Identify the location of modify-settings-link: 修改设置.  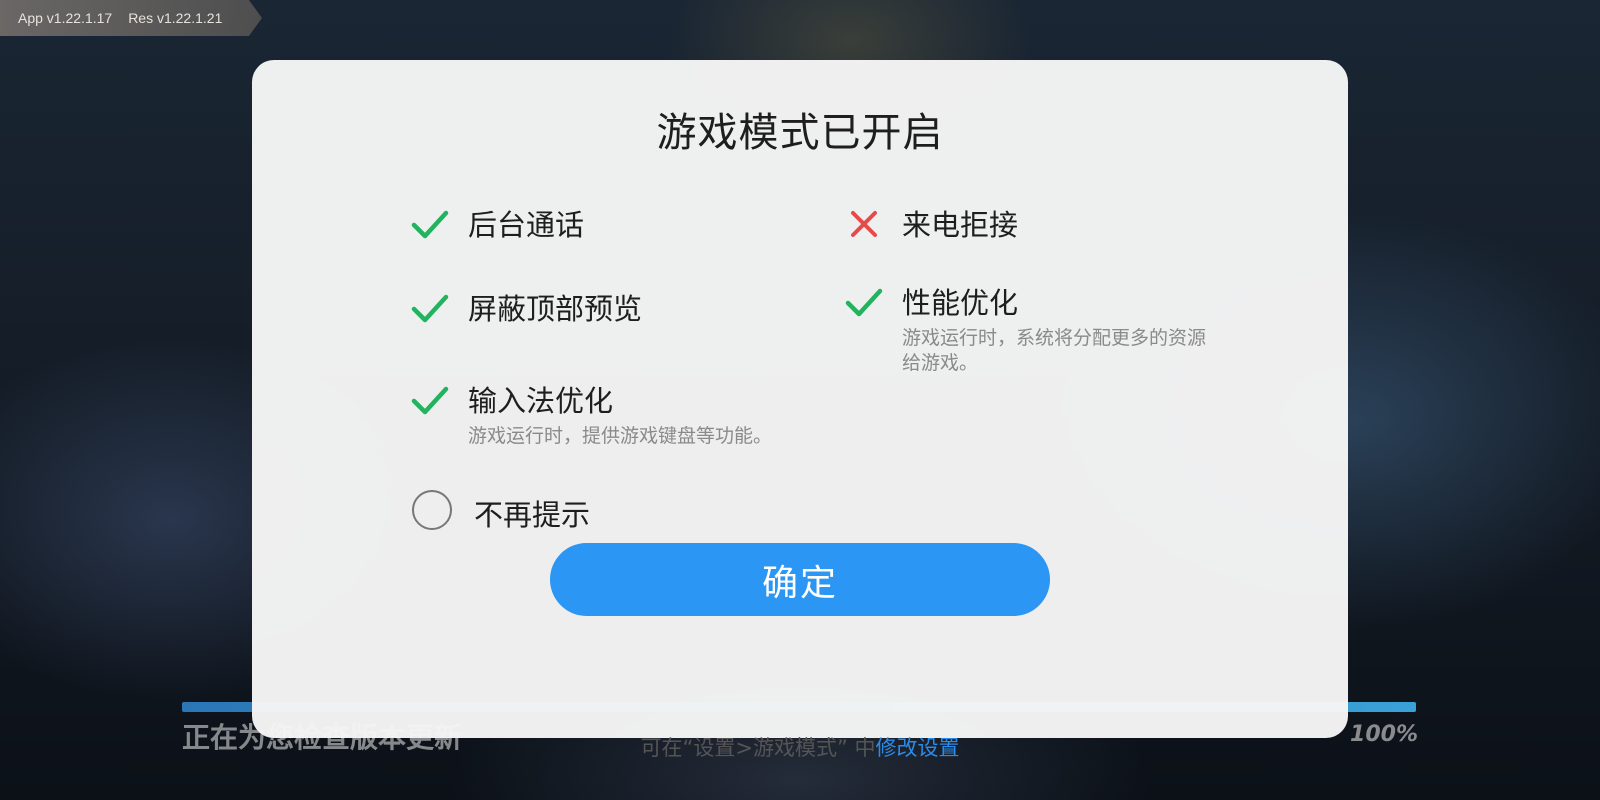
(918, 748).